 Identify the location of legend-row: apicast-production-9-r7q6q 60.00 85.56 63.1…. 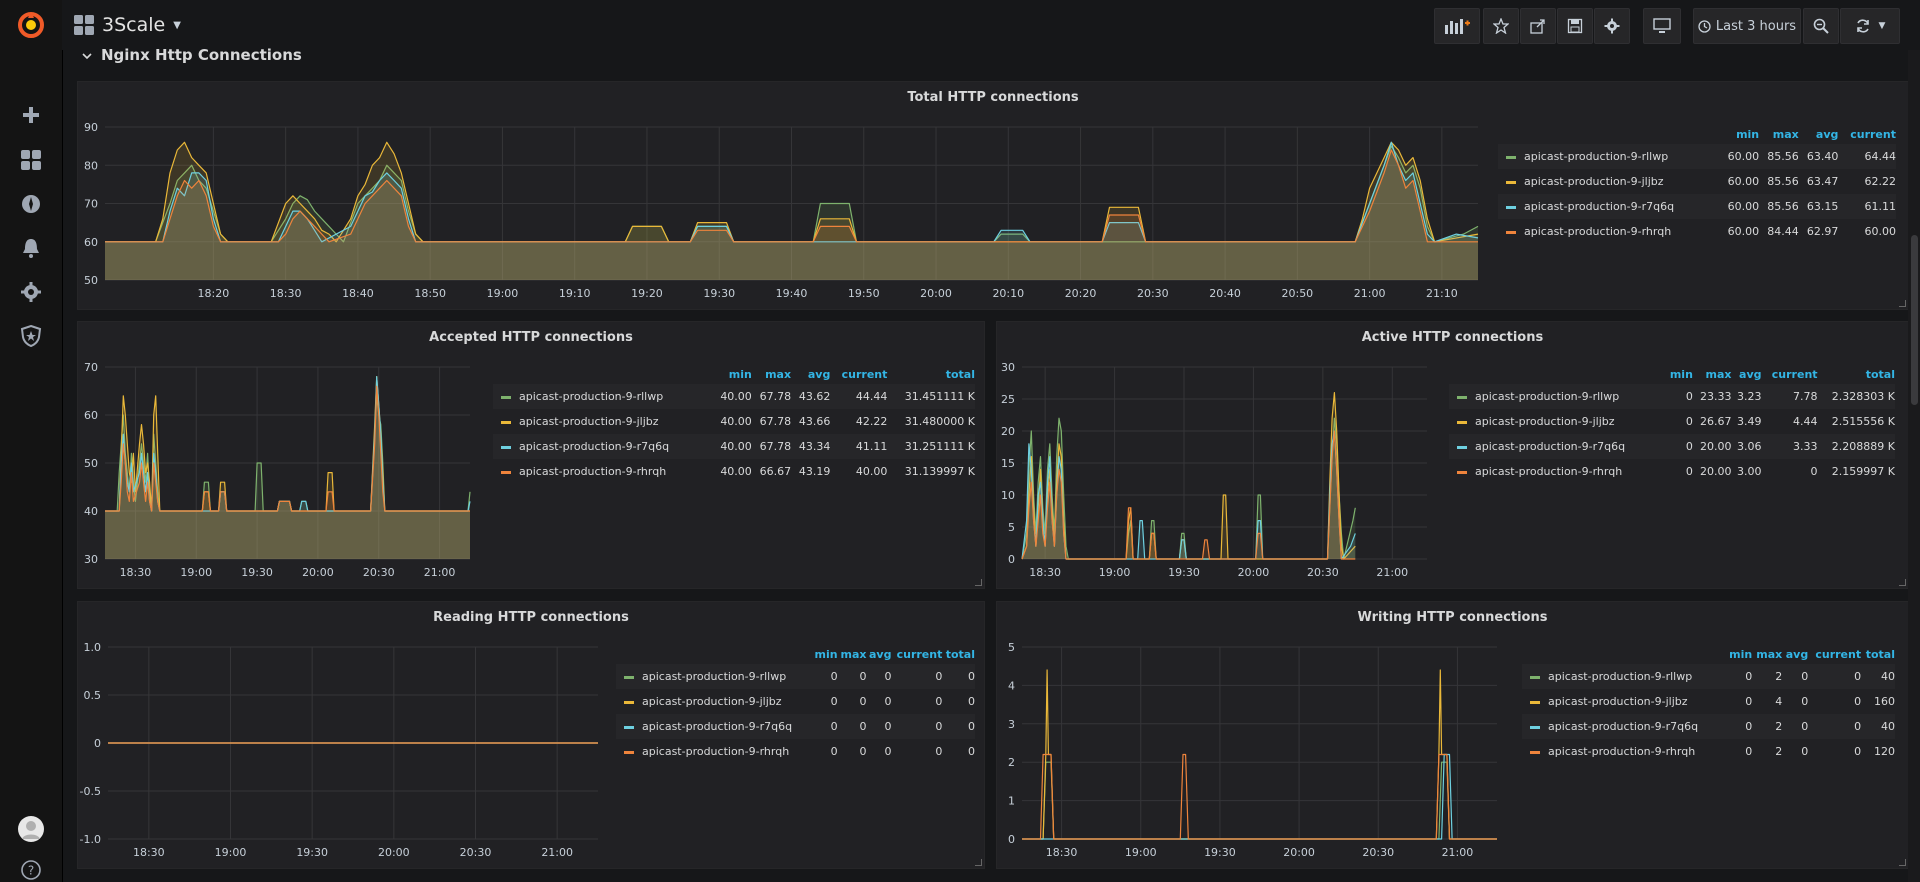
(1697, 206).